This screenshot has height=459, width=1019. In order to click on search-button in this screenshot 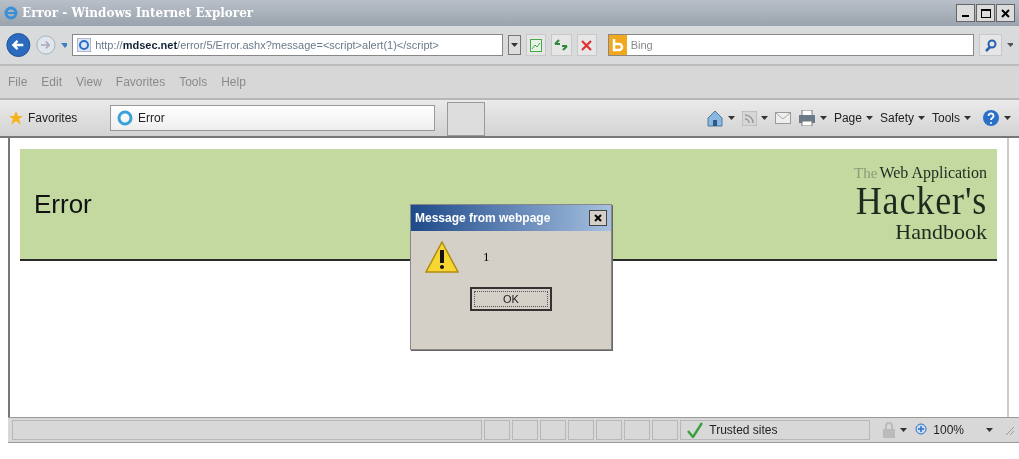, I will do `click(990, 45)`.